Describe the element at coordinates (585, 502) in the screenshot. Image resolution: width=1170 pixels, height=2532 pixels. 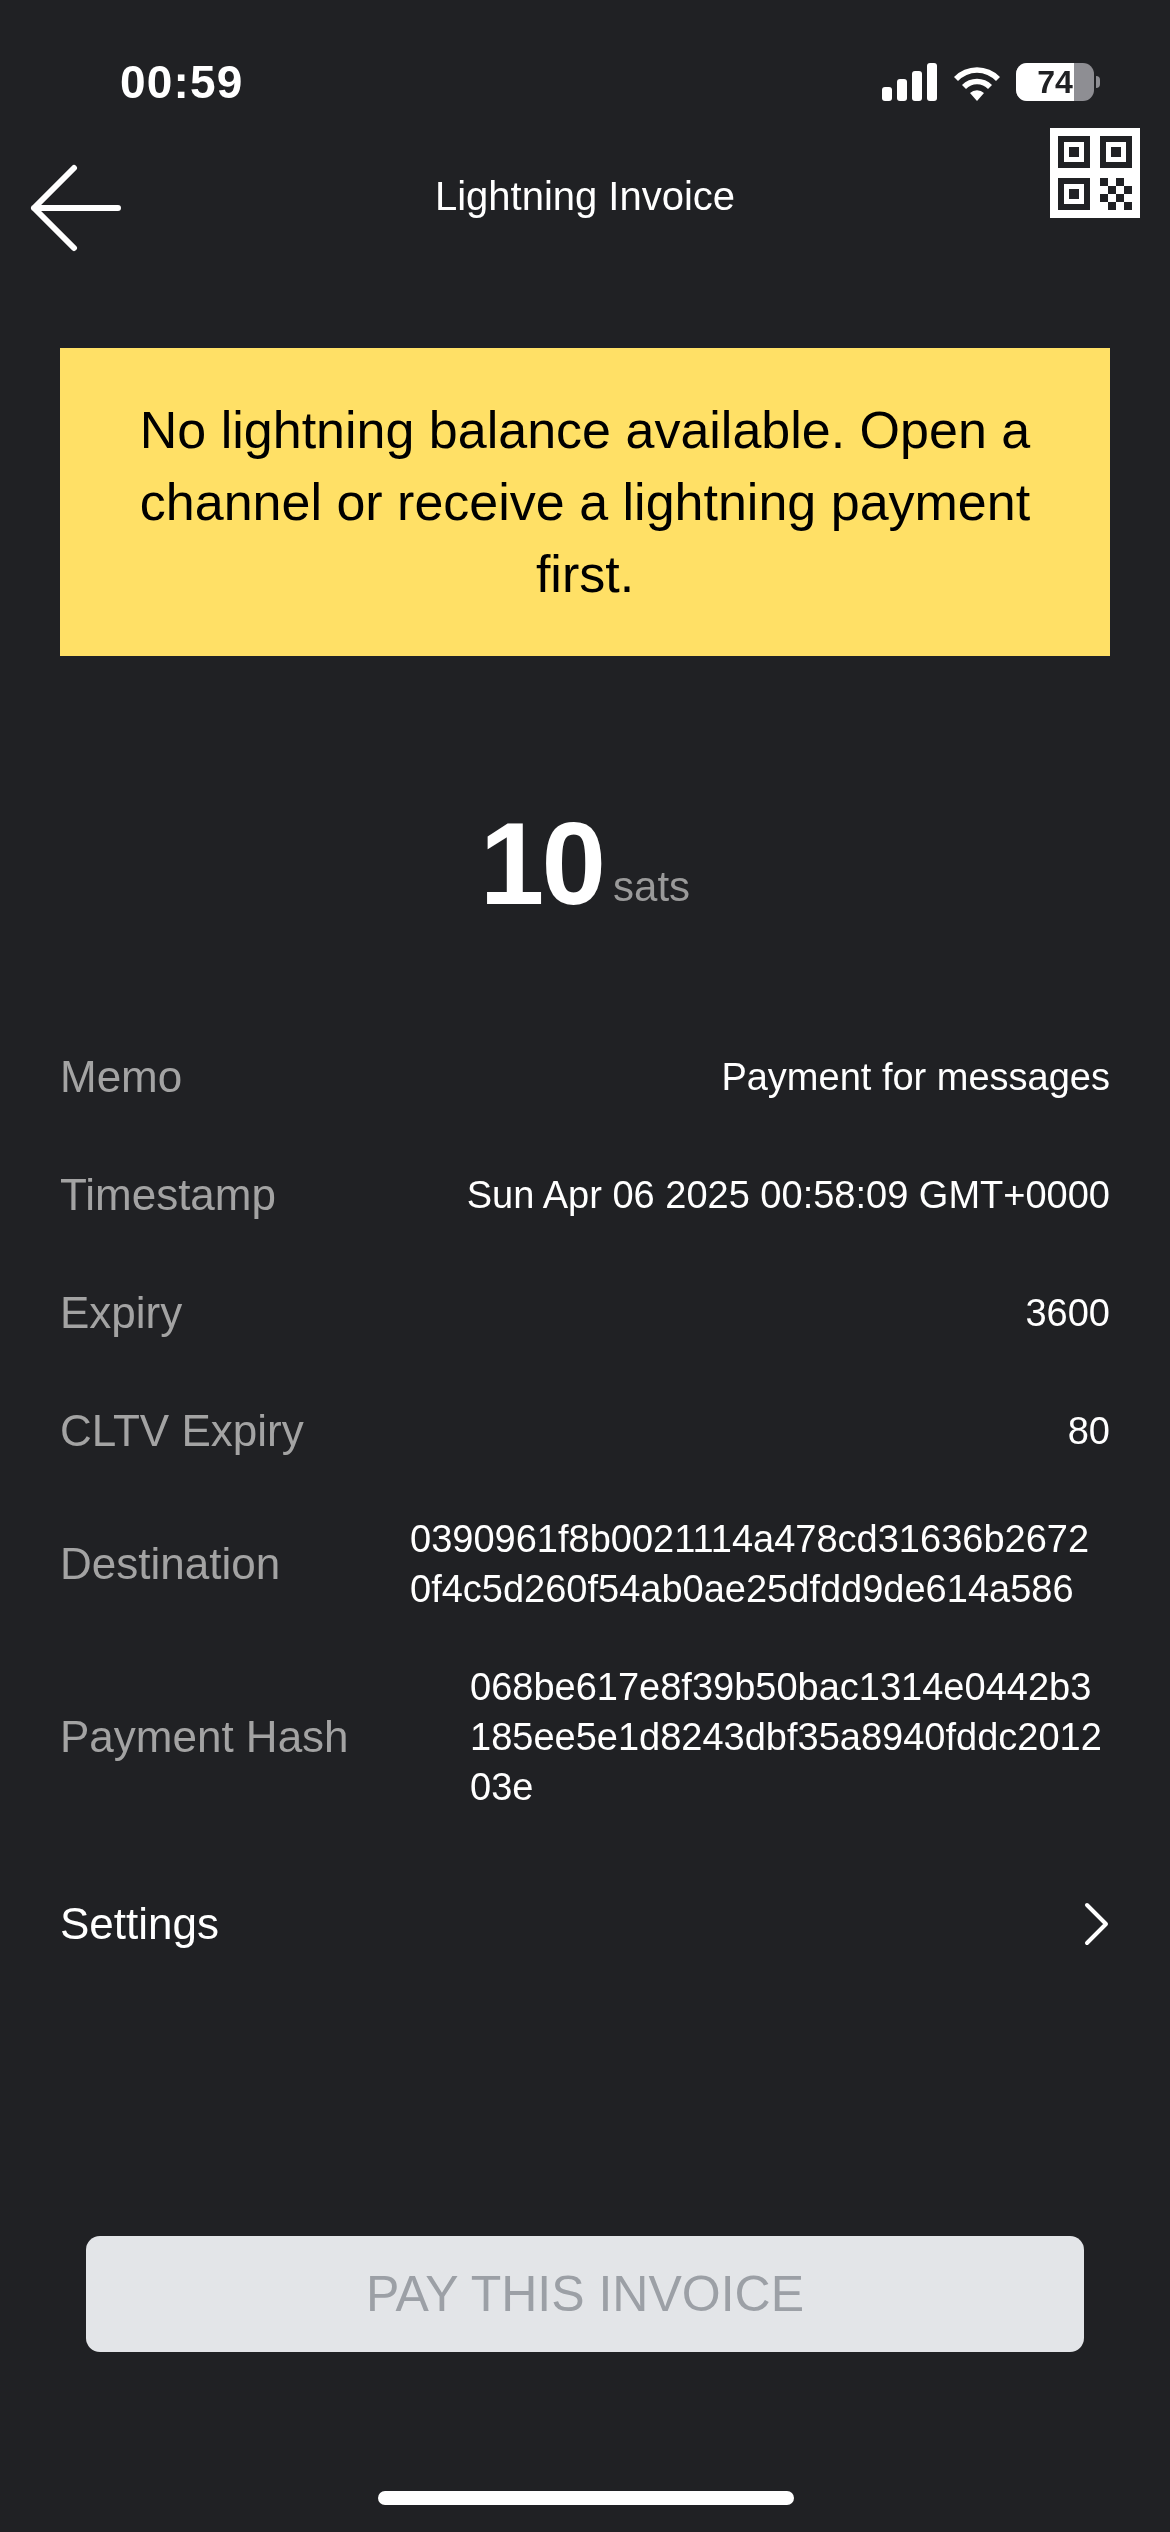
I see `warning-message: No lightning balance available. Open a channel or receive a lightning payment first.` at that location.